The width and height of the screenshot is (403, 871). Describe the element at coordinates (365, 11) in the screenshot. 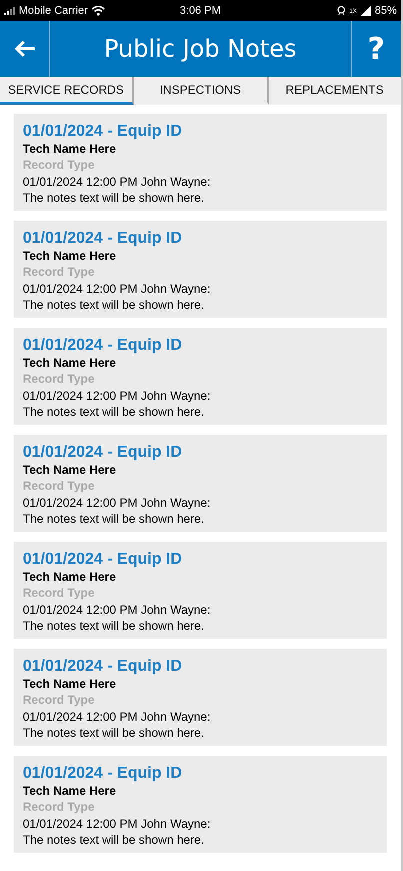

I see `cell-signal-icon` at that location.